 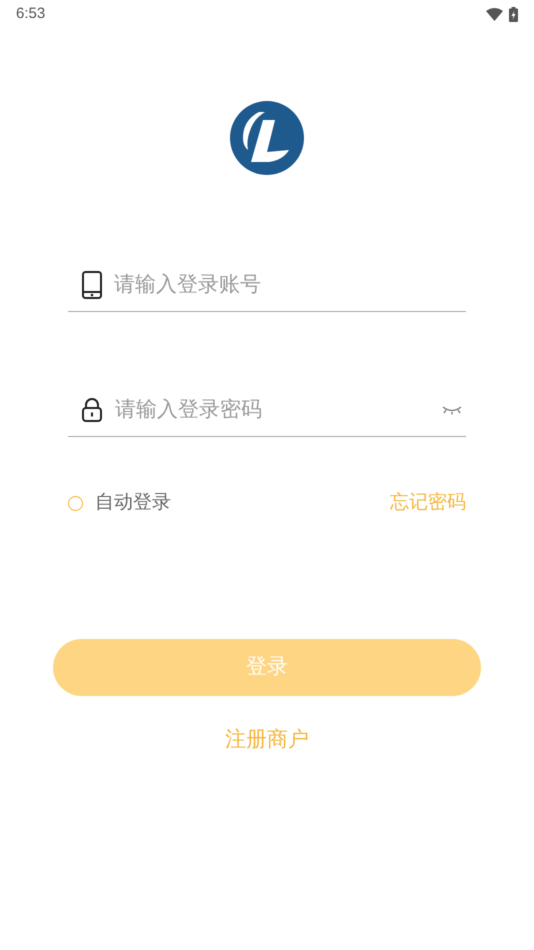 What do you see at coordinates (428, 503) in the screenshot?
I see `forgot-password-link: 忘记密码` at bounding box center [428, 503].